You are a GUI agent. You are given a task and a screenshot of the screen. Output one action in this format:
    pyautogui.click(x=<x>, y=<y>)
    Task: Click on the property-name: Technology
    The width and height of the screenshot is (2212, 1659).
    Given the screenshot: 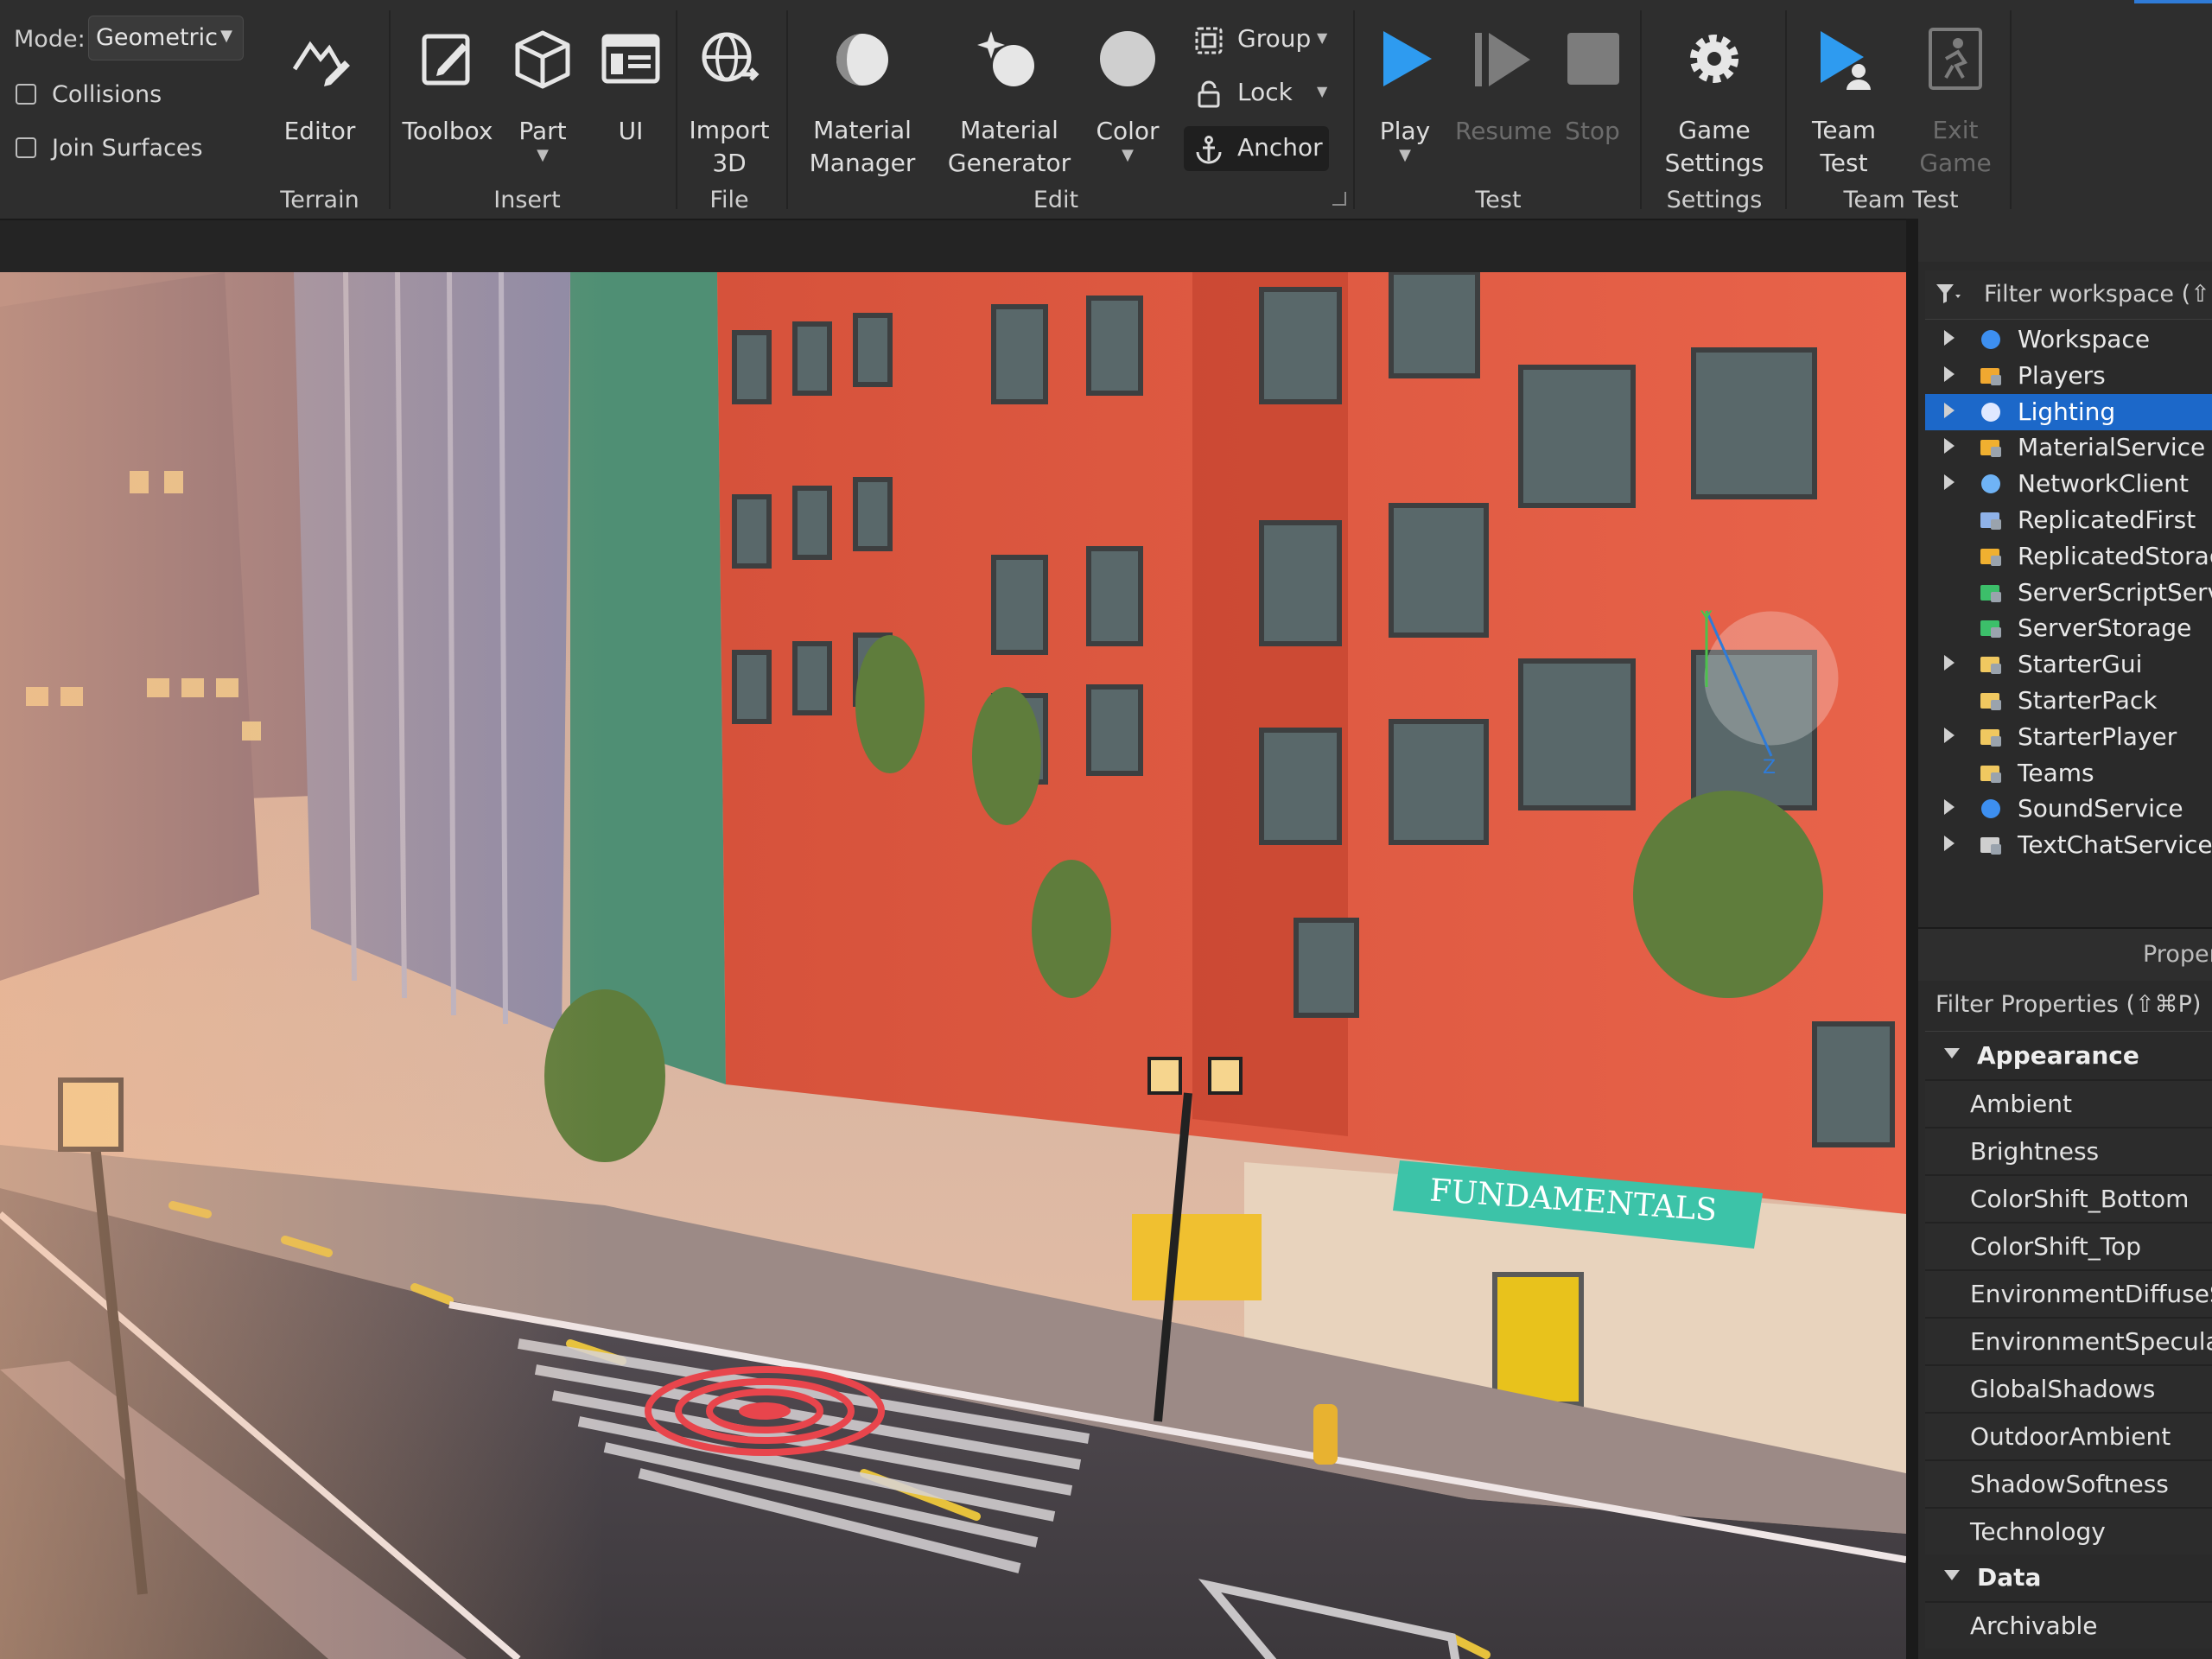 What is the action you would take?
    pyautogui.click(x=2038, y=1531)
    